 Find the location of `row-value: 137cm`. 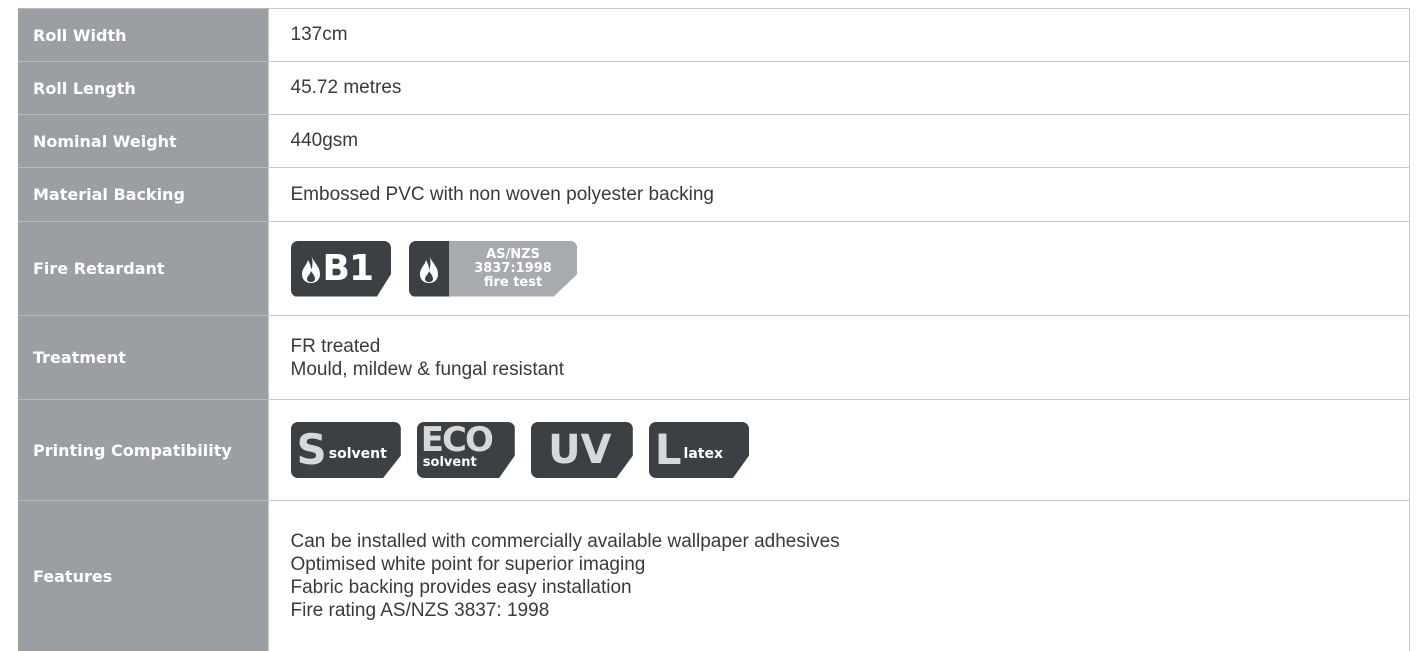

row-value: 137cm is located at coordinates (839, 35).